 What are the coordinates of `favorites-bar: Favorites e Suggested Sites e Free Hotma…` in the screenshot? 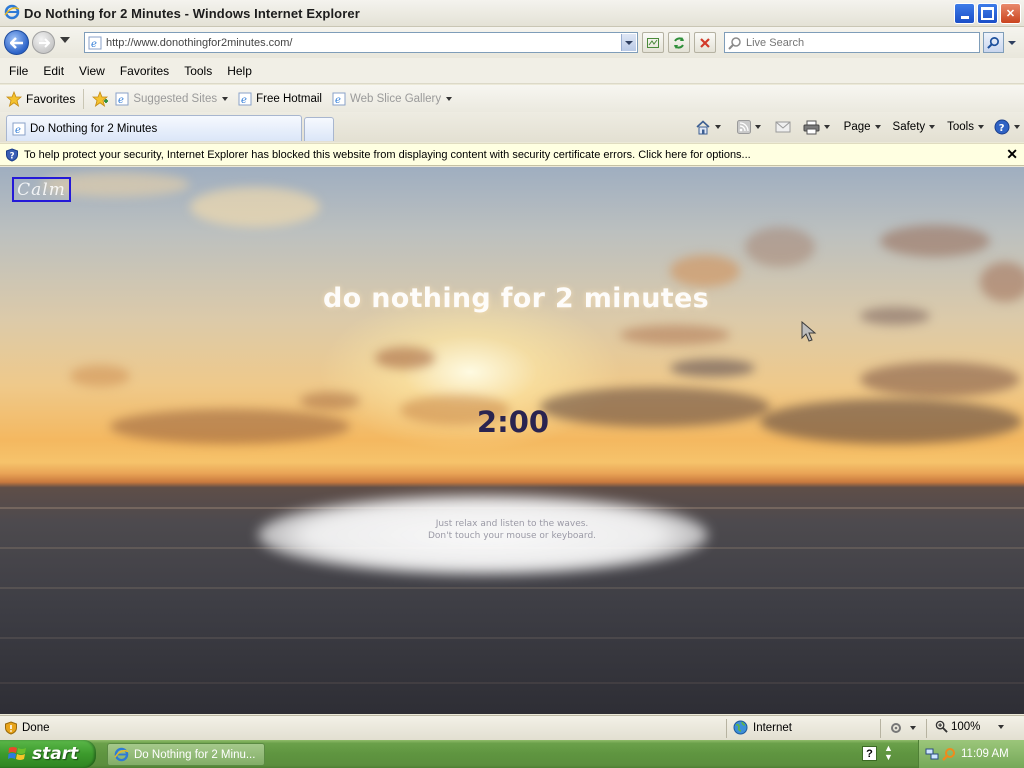 It's located at (512, 98).